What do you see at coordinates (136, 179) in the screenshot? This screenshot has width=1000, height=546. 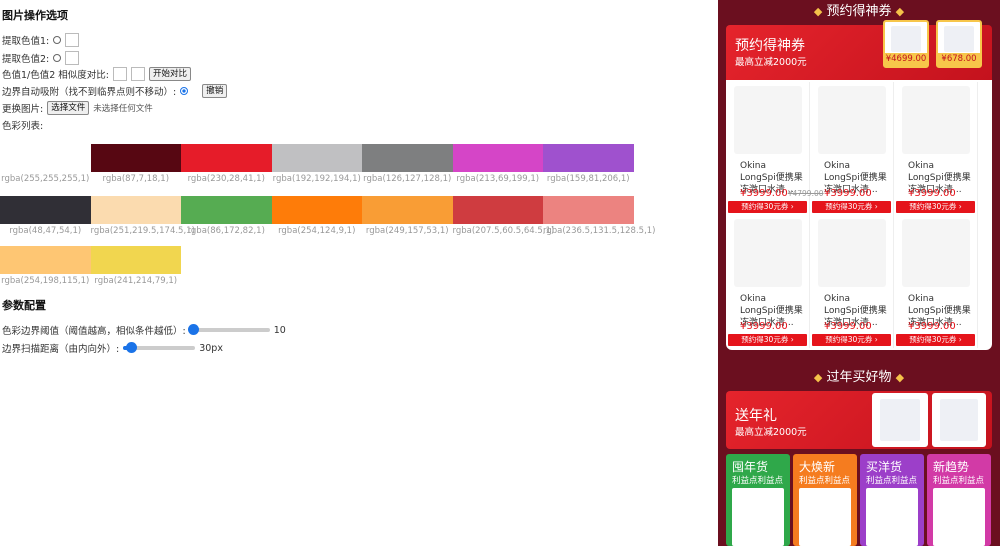 I see `swatch-label: rgba(87,7,18,1)` at bounding box center [136, 179].